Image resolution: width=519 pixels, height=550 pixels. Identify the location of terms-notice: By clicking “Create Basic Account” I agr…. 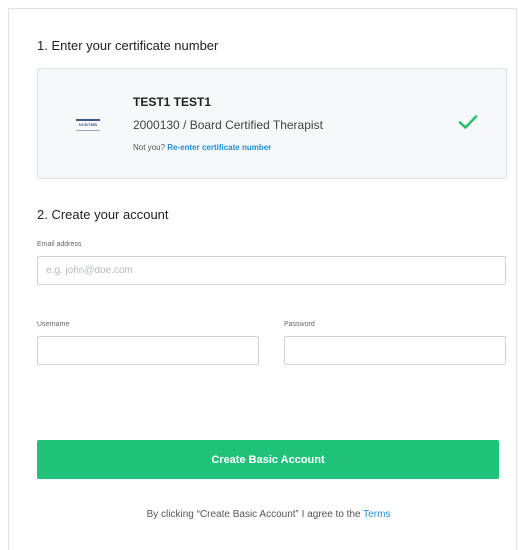
(259, 514).